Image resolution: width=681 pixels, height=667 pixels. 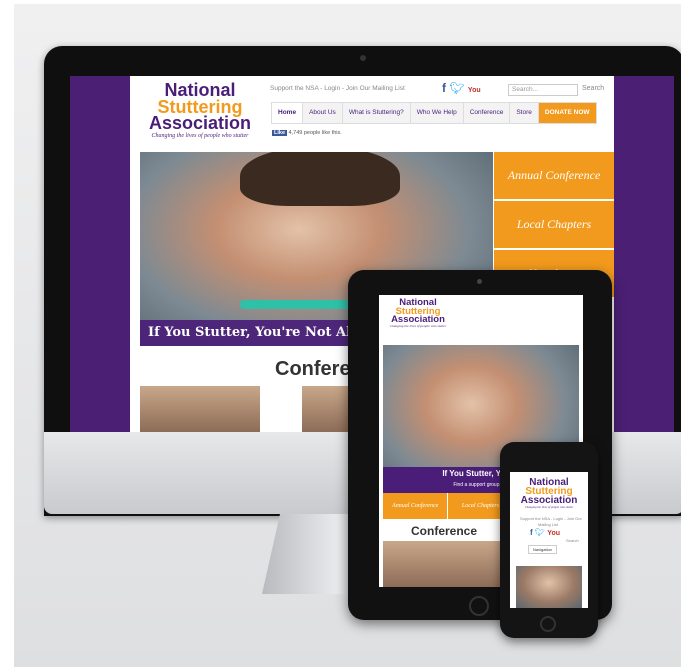 What do you see at coordinates (320, 179) in the screenshot?
I see `hero-person-hair` at bounding box center [320, 179].